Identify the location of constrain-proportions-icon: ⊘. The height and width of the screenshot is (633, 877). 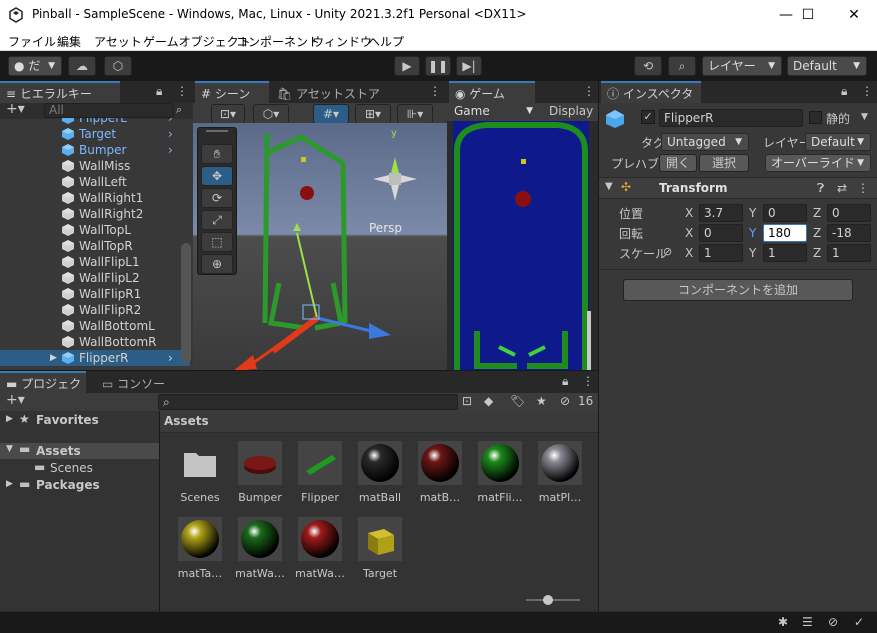
(667, 251).